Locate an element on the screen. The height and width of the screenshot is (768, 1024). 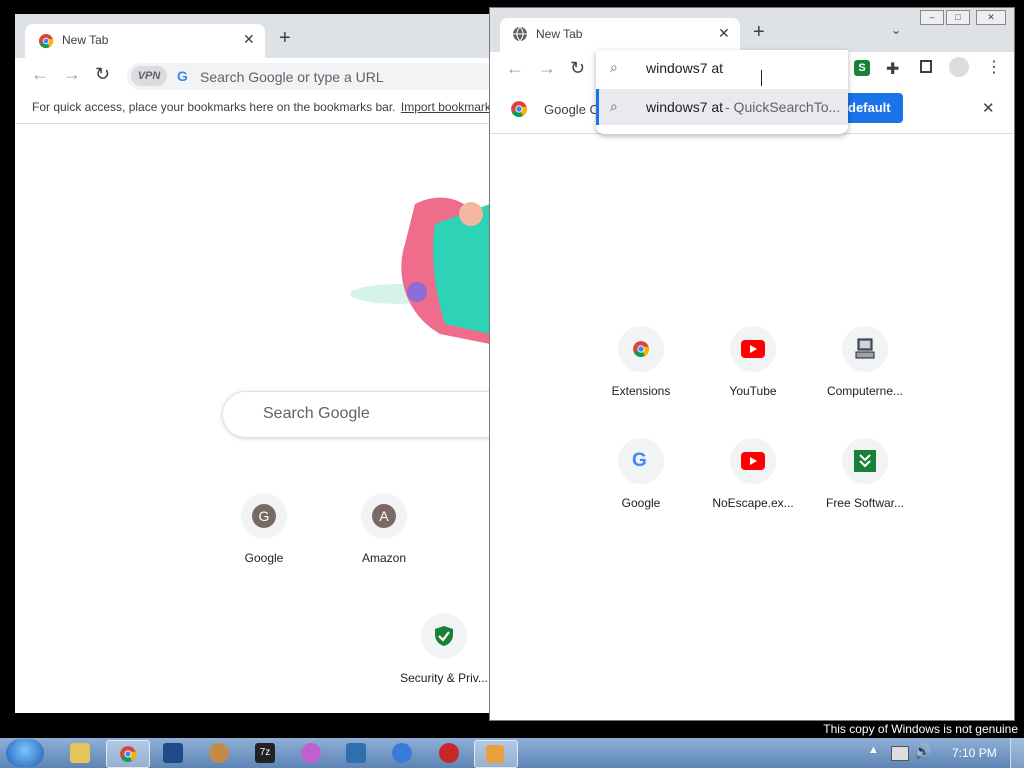
paint-icon is located at coordinates (219, 753).